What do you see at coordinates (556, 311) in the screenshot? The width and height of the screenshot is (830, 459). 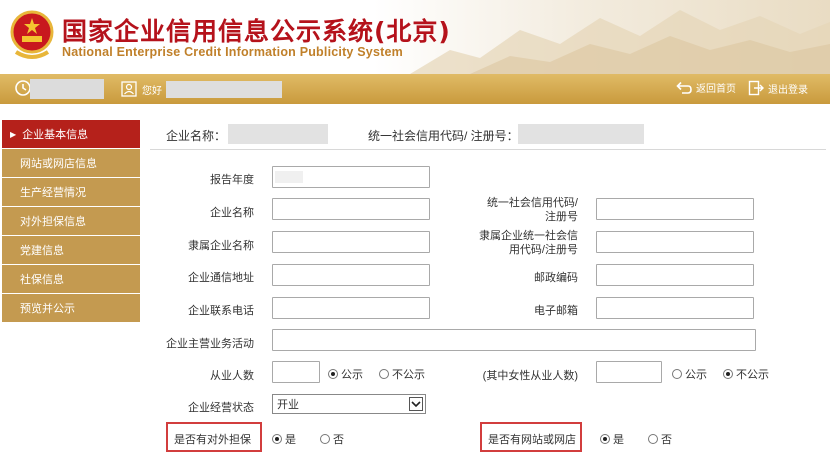 I see `email-label: 电子邮箱` at bounding box center [556, 311].